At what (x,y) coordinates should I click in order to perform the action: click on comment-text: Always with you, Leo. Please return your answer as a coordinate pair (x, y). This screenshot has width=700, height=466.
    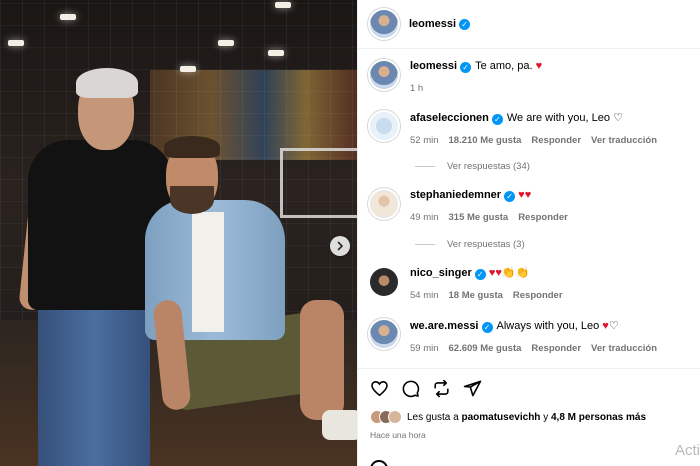
    Looking at the image, I should click on (548, 326).